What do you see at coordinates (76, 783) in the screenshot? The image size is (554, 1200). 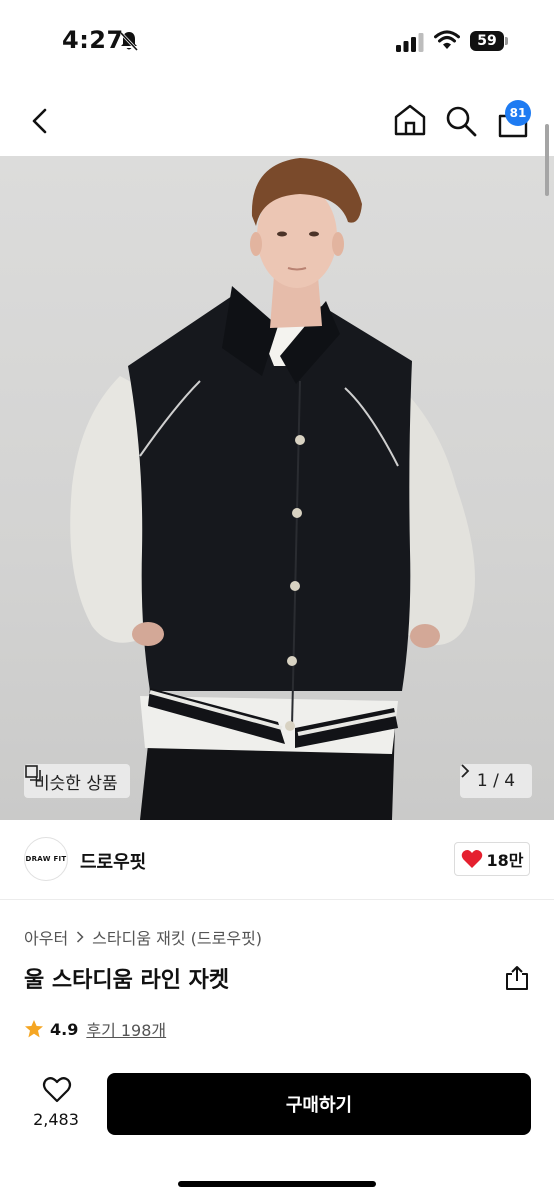 I see `similar-products-label: 비슷한 상품` at bounding box center [76, 783].